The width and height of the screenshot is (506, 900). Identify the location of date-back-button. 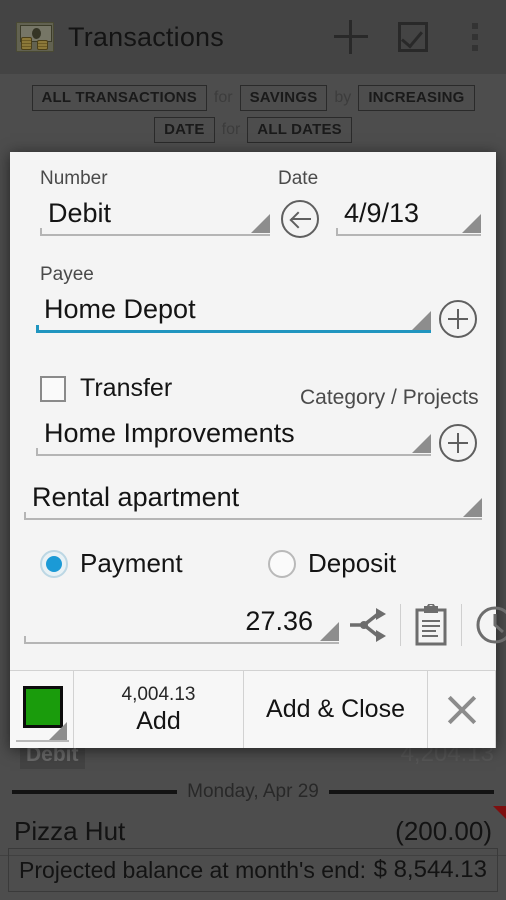
(300, 219).